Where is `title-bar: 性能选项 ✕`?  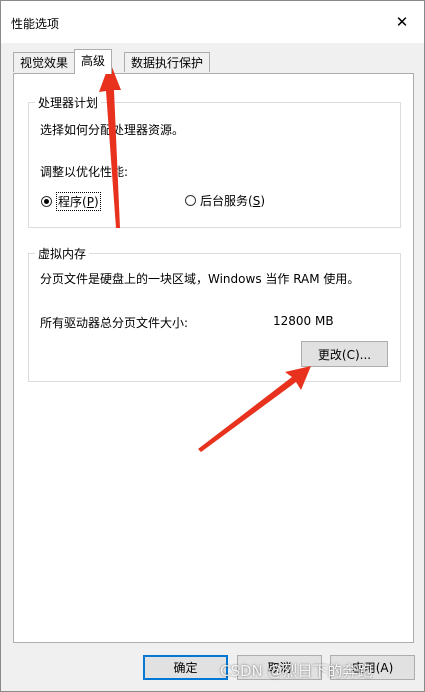
title-bar: 性能选项 ✕ is located at coordinates (212, 22).